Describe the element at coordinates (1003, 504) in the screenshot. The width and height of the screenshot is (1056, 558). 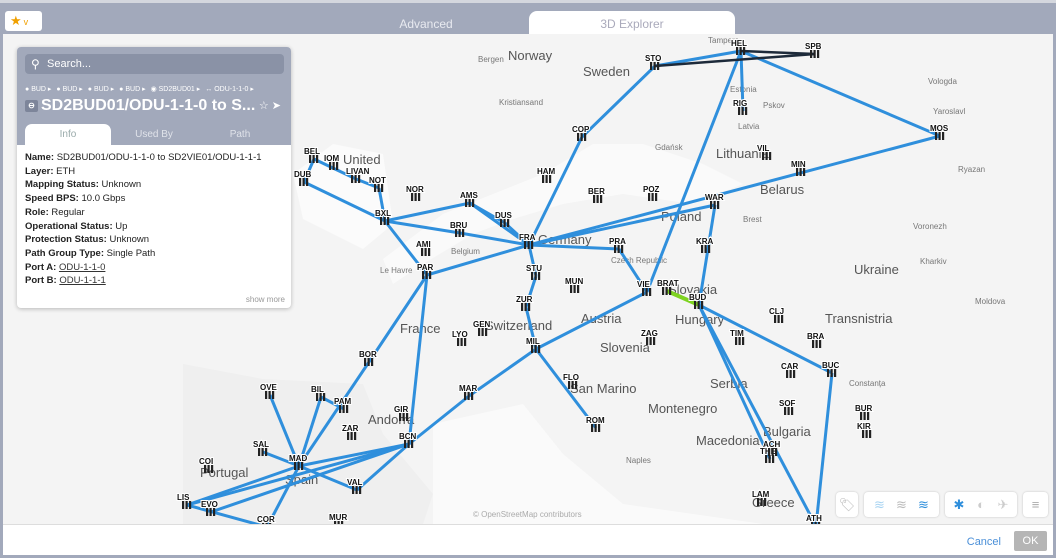
I see `satellite-icon: ✈` at that location.